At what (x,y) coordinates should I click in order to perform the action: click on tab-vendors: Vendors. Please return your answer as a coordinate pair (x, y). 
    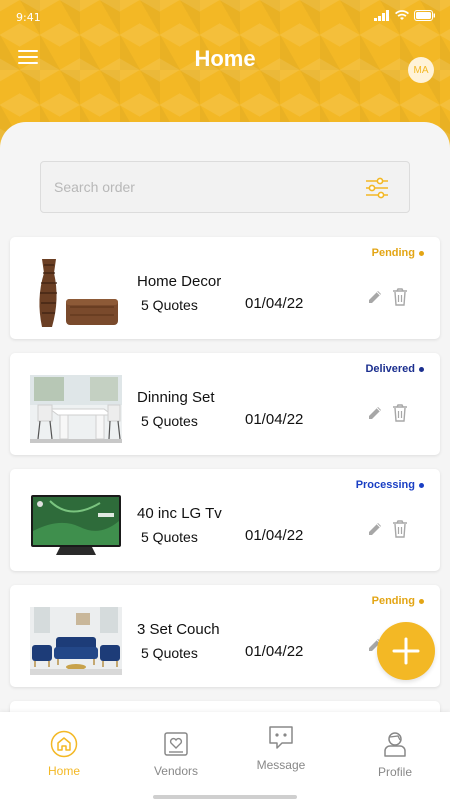
    Looking at the image, I should click on (176, 752).